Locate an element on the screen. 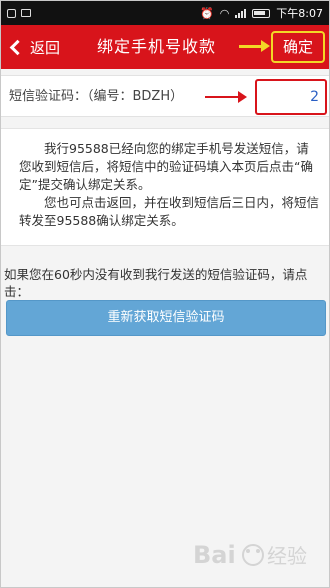 This screenshot has width=330, height=588. sms-code-label: 短信验证码：（编号：BDZH） is located at coordinates (96, 96).